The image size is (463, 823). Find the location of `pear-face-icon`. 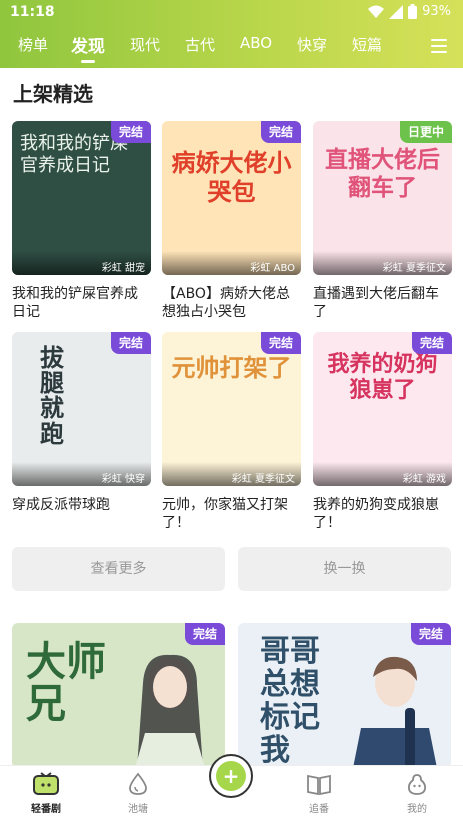

pear-face-icon is located at coordinates (417, 784).